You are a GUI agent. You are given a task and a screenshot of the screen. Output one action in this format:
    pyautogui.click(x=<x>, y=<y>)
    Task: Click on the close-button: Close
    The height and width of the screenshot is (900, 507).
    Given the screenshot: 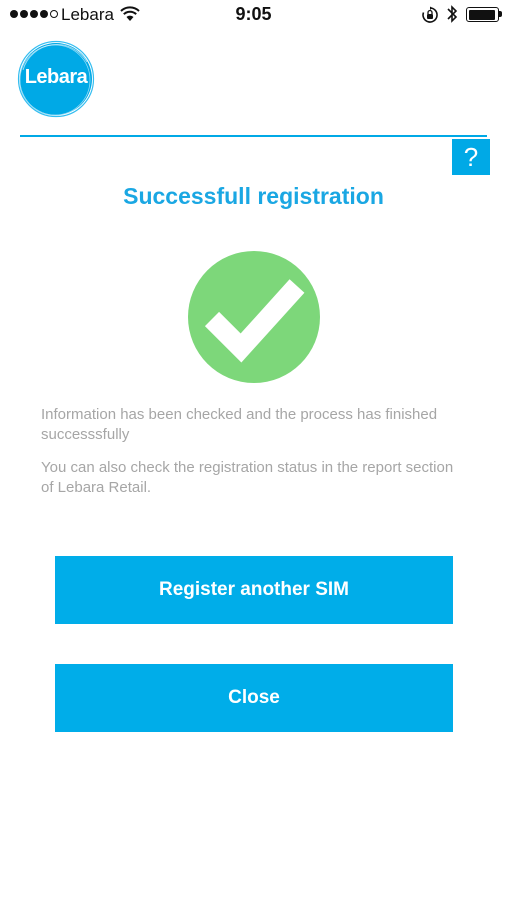 What is the action you would take?
    pyautogui.click(x=254, y=698)
    